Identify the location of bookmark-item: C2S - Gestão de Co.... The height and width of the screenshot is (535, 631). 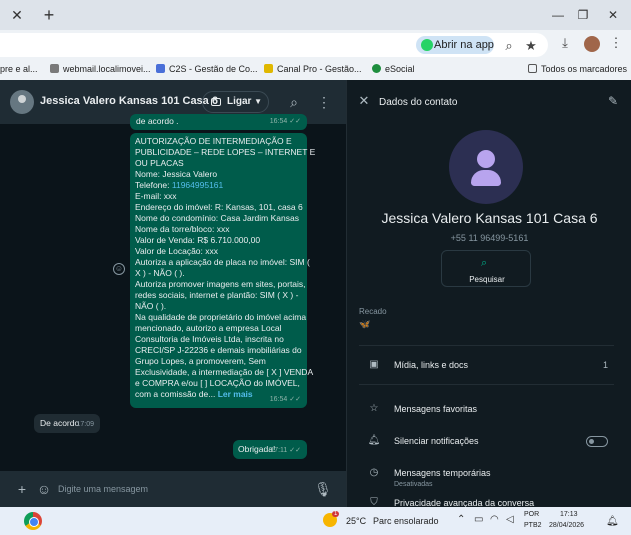
(207, 69).